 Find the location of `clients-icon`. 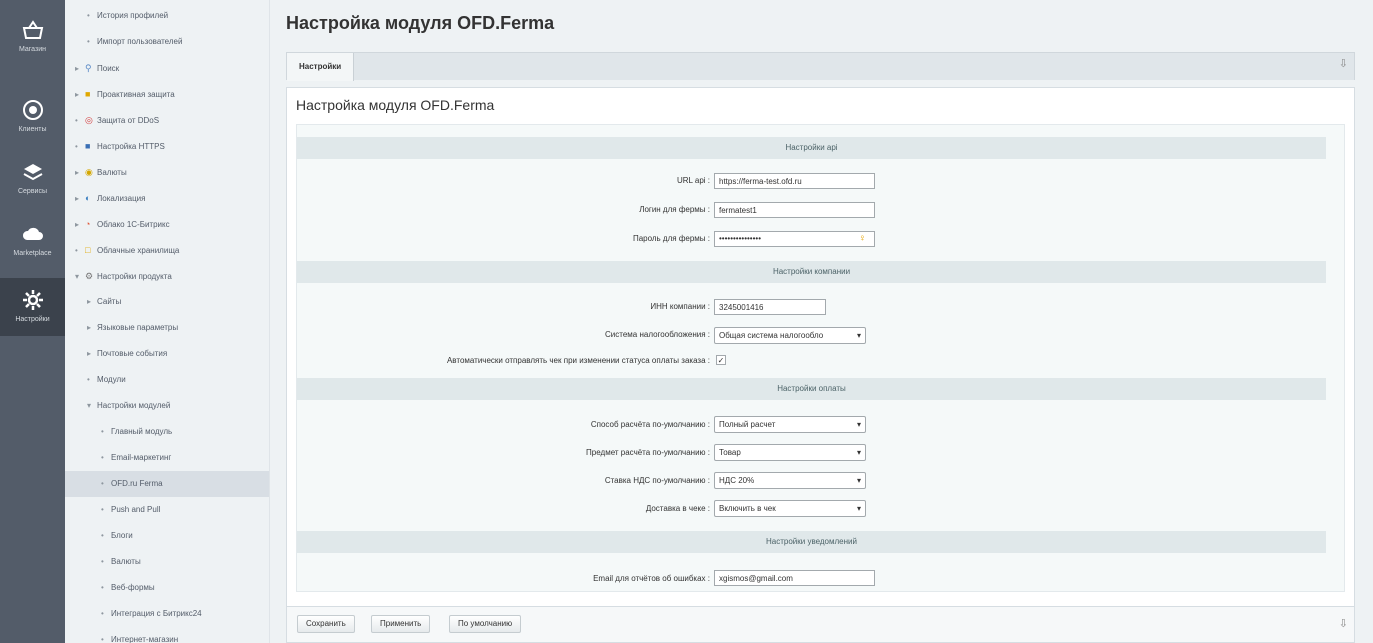

clients-icon is located at coordinates (32, 110).